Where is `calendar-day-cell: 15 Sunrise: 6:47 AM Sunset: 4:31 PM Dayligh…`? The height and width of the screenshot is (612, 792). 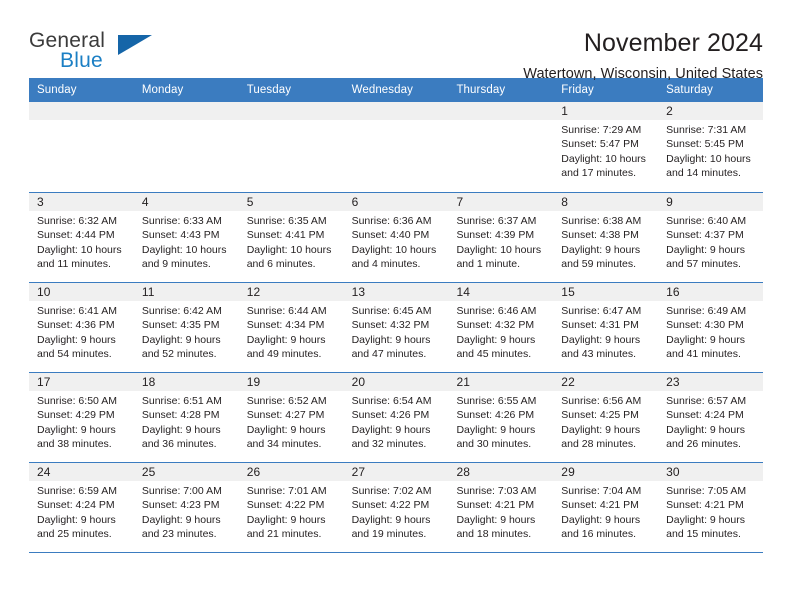
calendar-day-cell: 15 Sunrise: 6:47 AM Sunset: 4:31 PM Dayligh… is located at coordinates (606, 327).